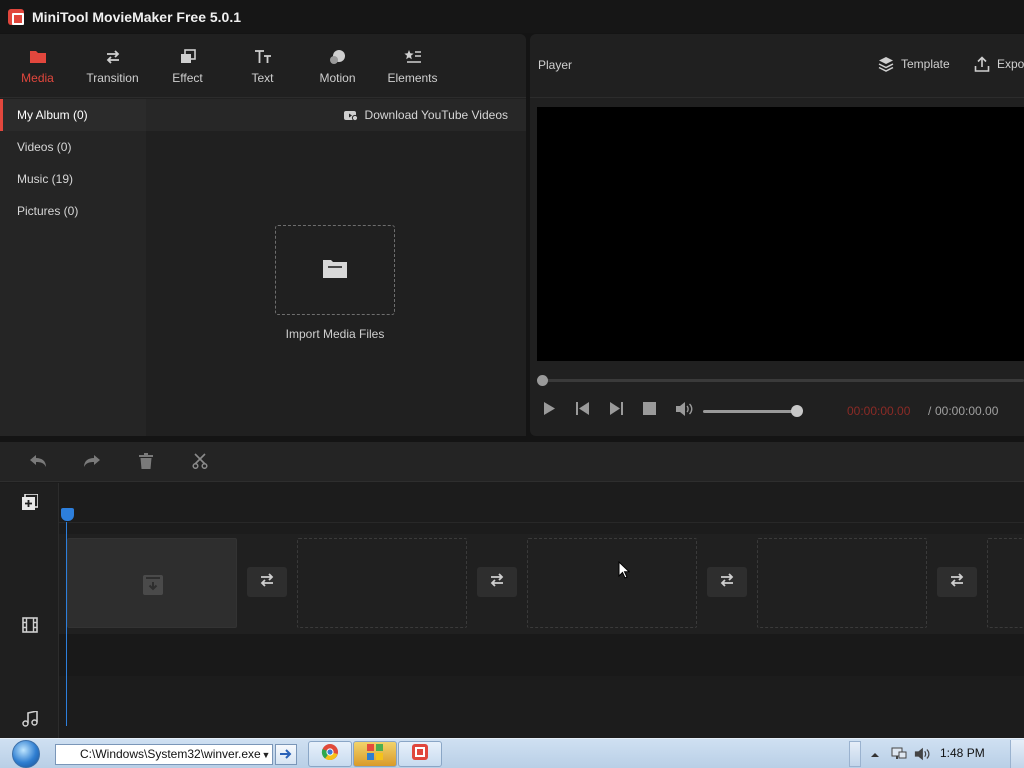 The width and height of the screenshot is (1024, 768). I want to click on title-bar: MiniTool MovieMaker Free 5.0.1, so click(512, 16).